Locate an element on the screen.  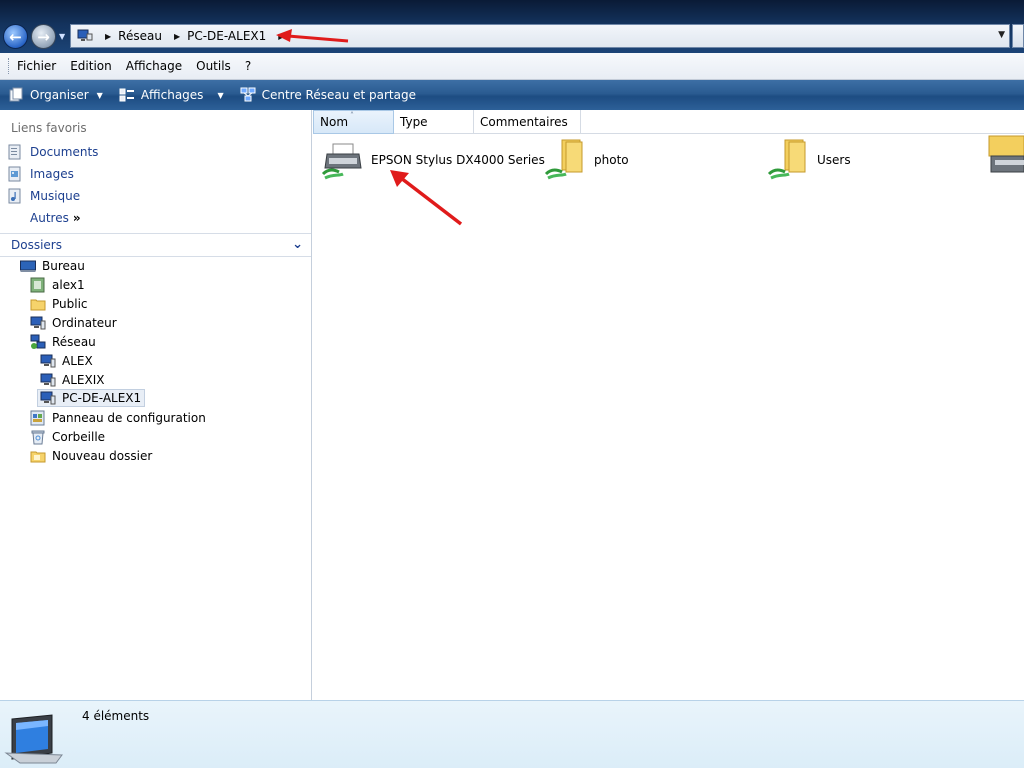
views-dropdown-icon: ▼ is located at coordinates (220, 95).